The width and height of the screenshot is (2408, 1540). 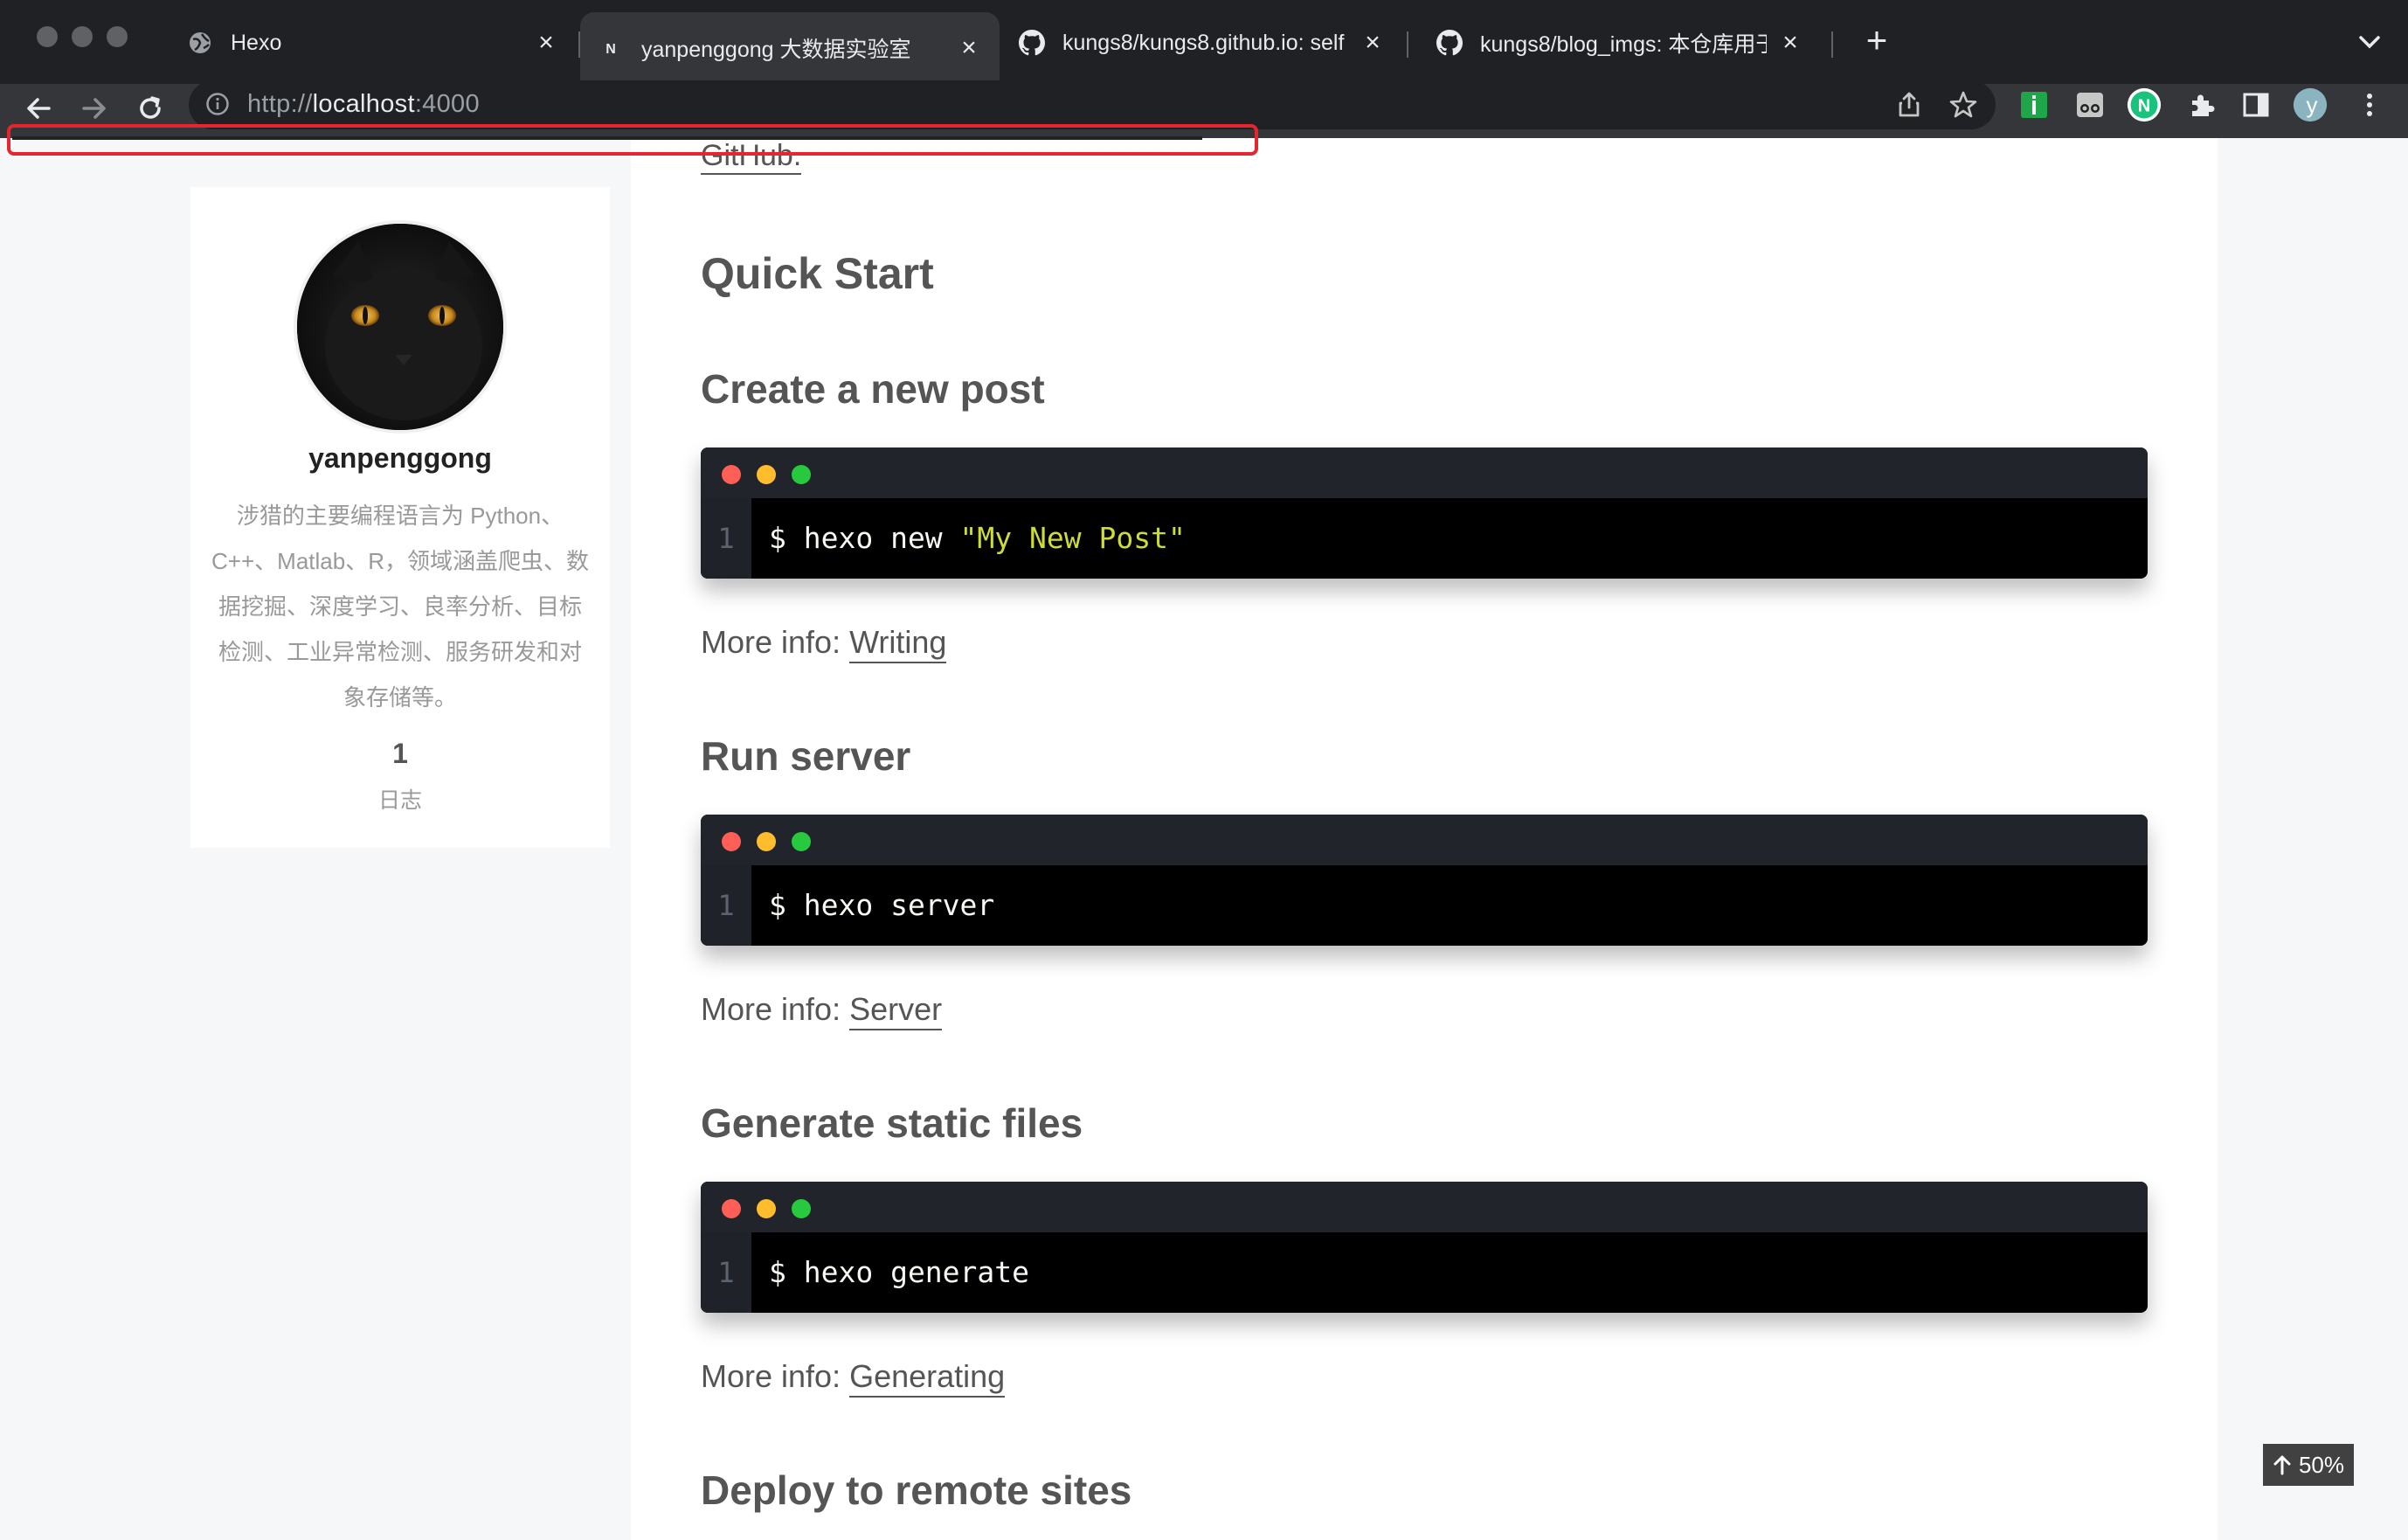 I want to click on extensions-puzzle-icon, so click(x=2201, y=104).